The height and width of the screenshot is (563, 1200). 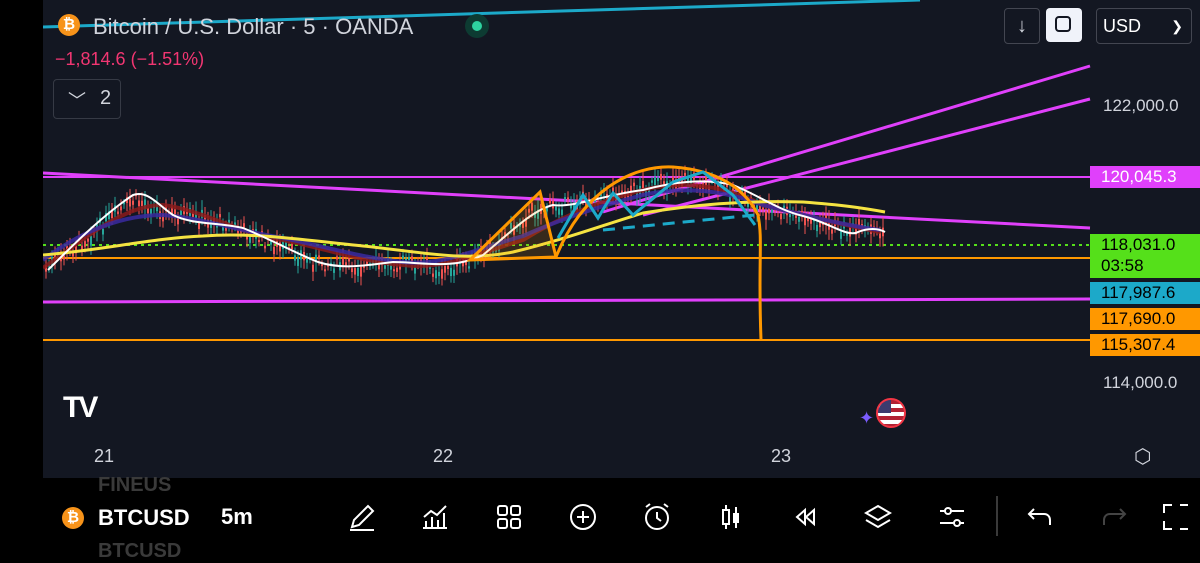 What do you see at coordinates (362, 517) in the screenshot?
I see `draw-icon` at bounding box center [362, 517].